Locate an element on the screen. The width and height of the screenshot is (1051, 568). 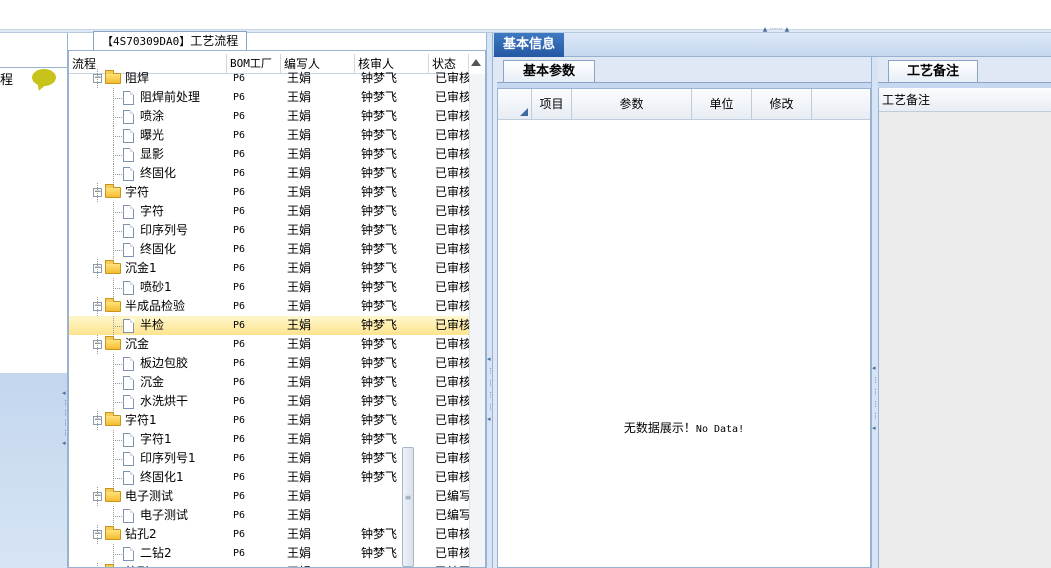
right-splitter: ◂ ⋮ ⋮ ⋮ ⋮ ◂ is located at coordinates (875, 312).